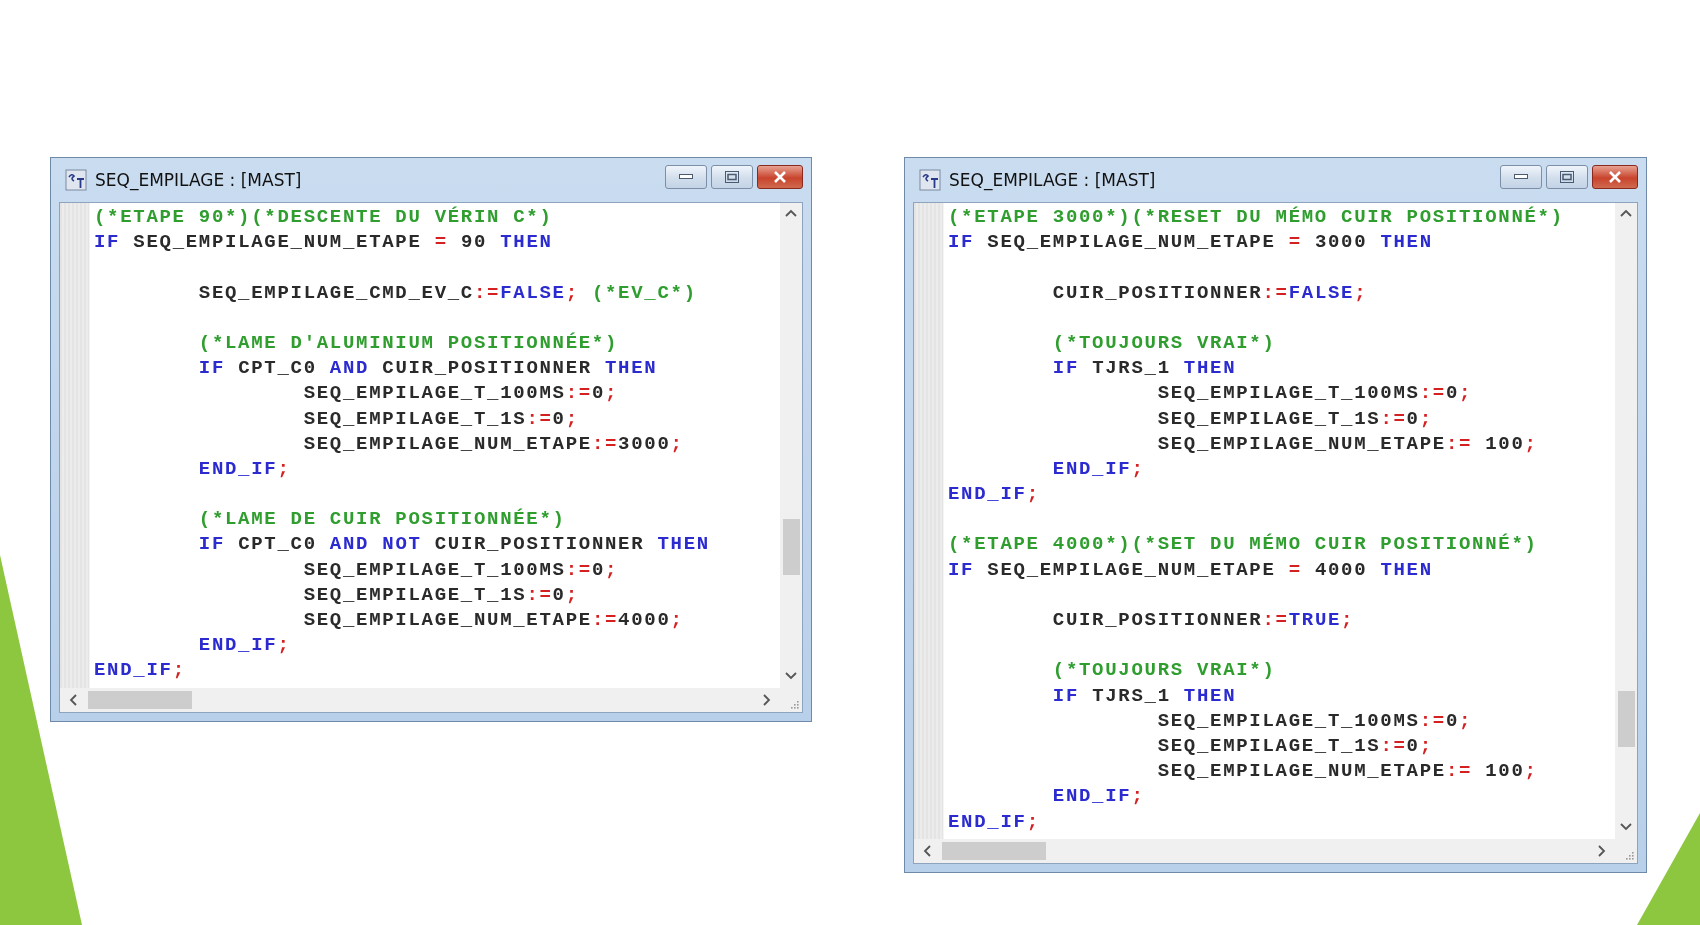  Describe the element at coordinates (1190, 570) in the screenshot. I see `code-line: IF SEQ_EMPILAGE_NUM_ETAPE = 4000 THEN` at that location.